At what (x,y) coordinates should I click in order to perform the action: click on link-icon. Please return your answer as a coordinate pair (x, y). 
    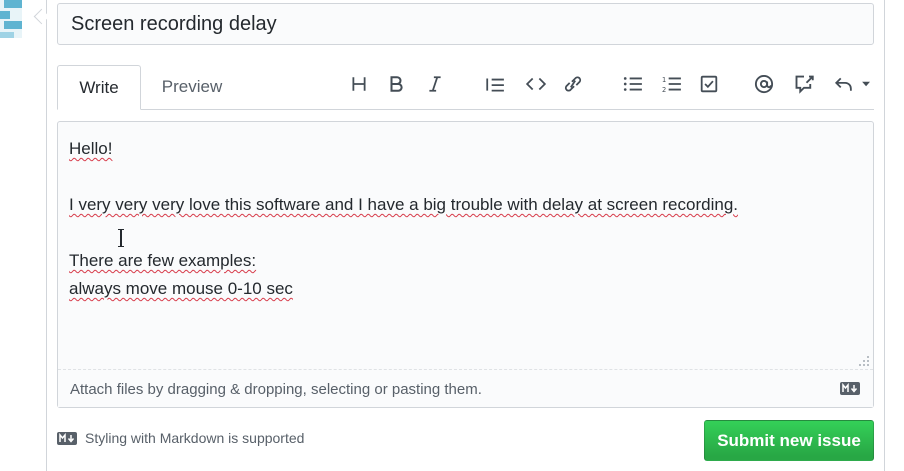
    Looking at the image, I should click on (573, 84).